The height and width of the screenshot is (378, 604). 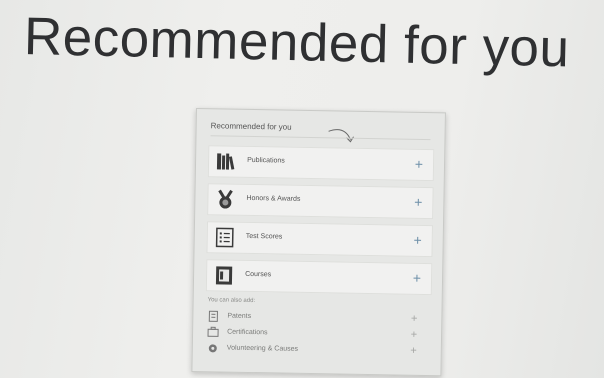 I want to click on add-patents-button: +, so click(x=414, y=319).